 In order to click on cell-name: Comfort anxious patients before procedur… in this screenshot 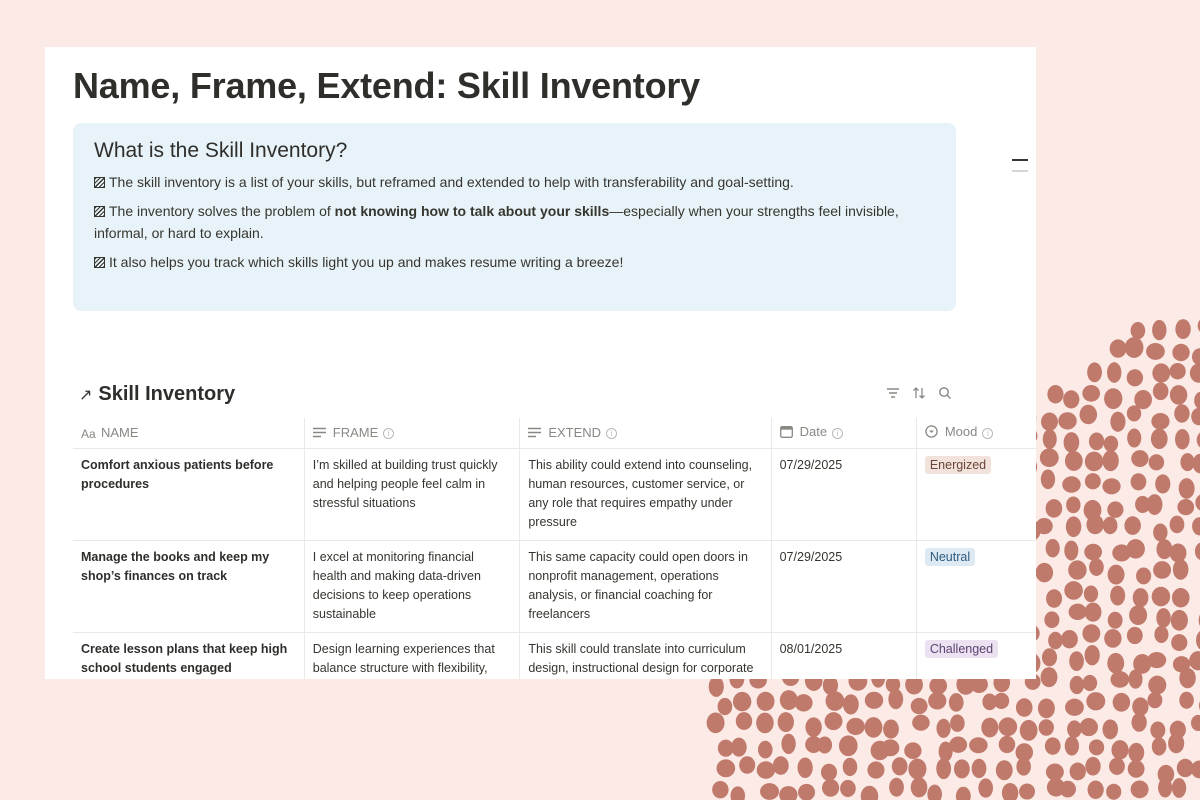, I will do `click(189, 494)`.